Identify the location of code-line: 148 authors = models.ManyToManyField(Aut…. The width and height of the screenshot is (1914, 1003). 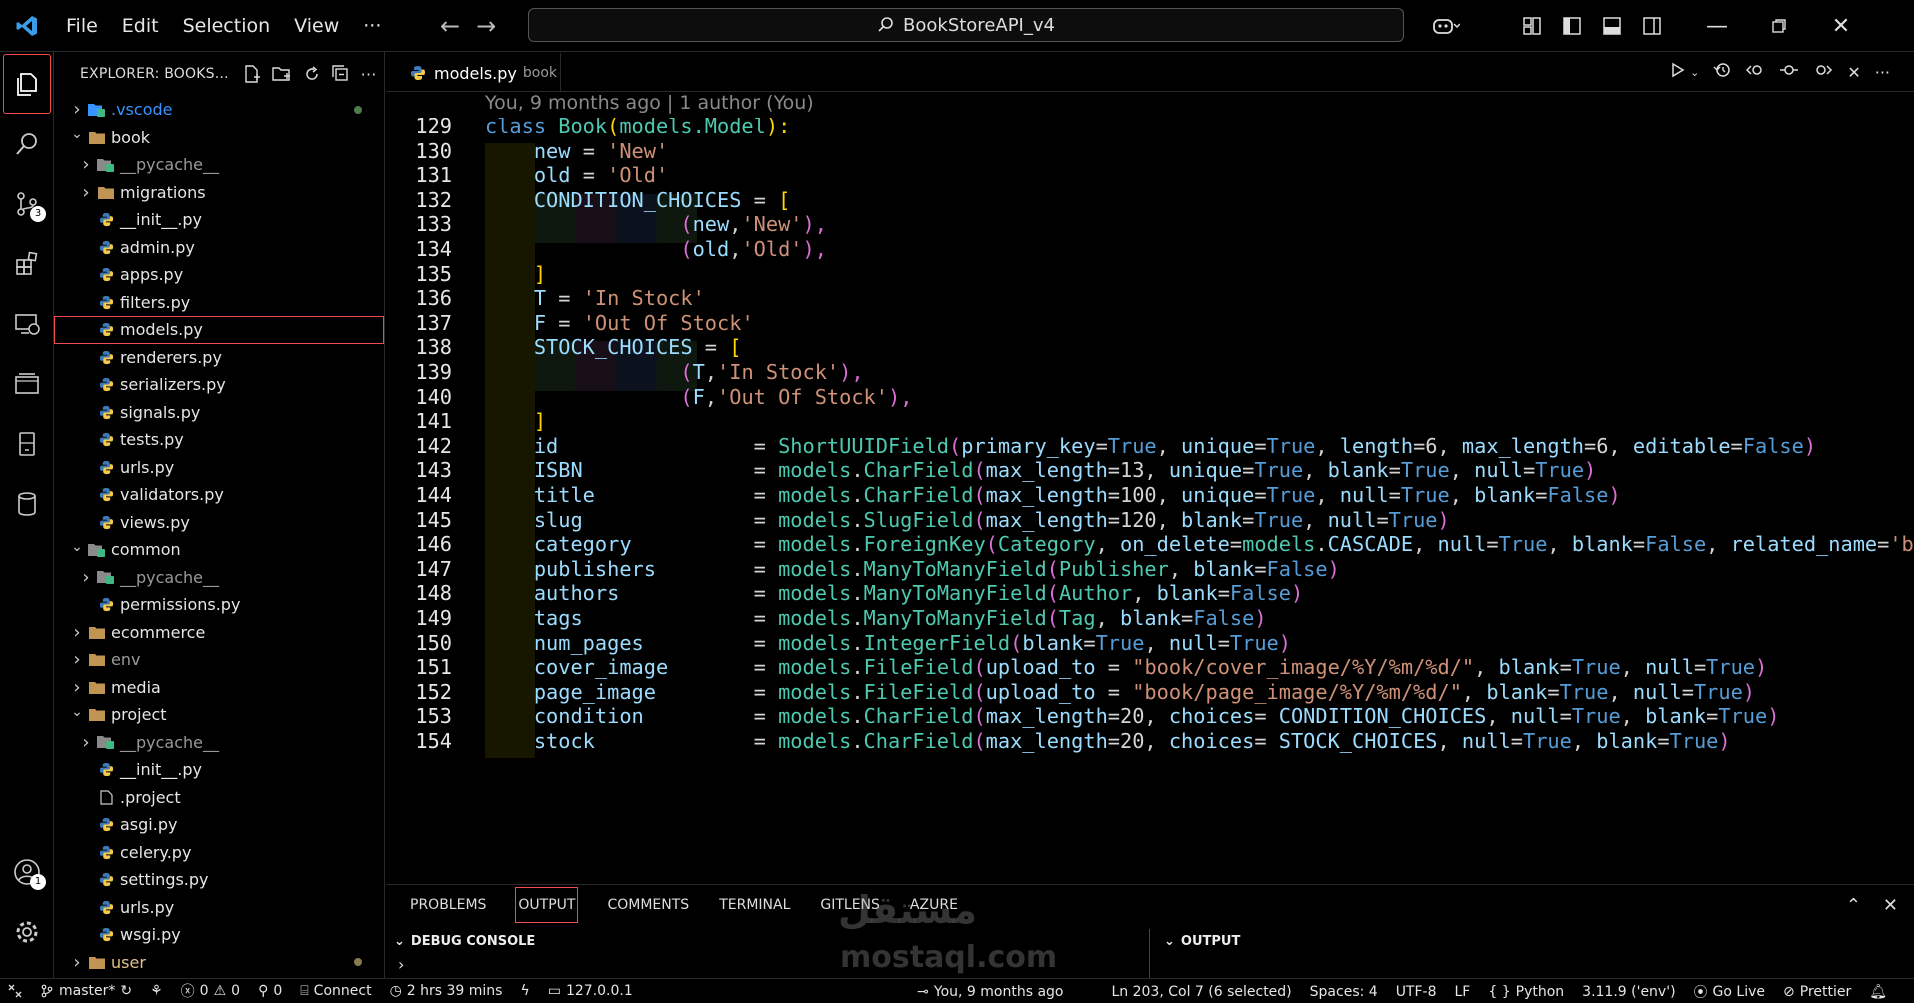
(1150, 593).